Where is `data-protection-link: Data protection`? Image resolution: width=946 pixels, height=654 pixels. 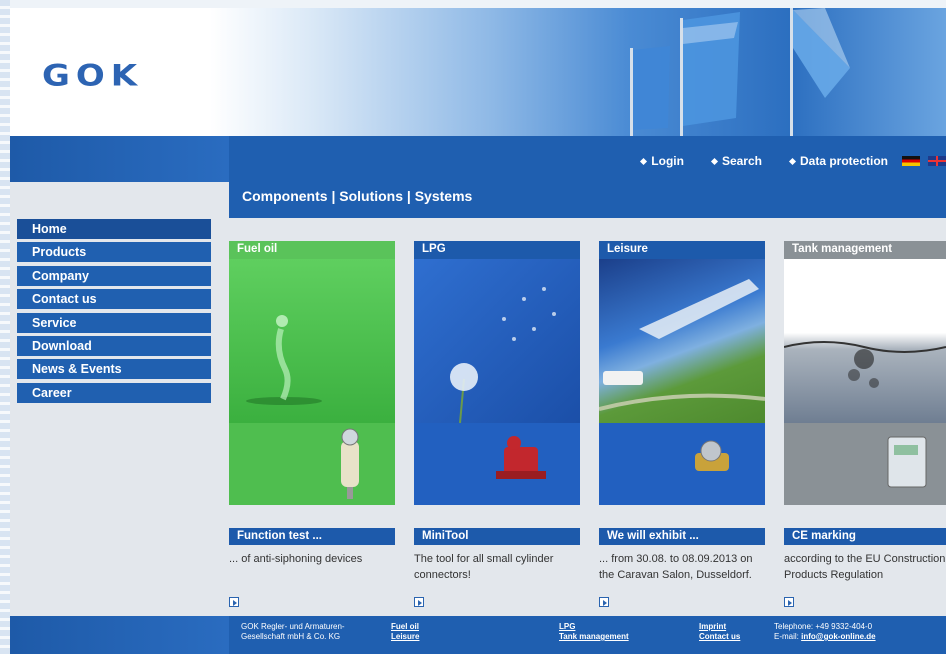 data-protection-link: Data protection is located at coordinates (838, 161).